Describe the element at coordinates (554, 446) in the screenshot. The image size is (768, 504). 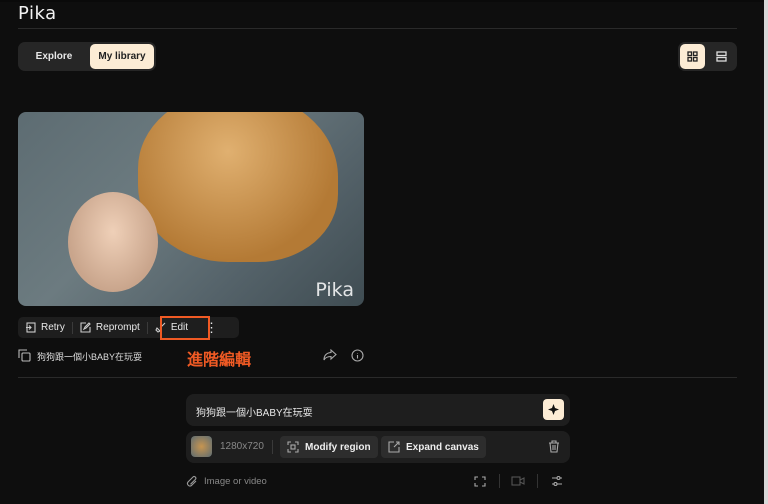
I see `trash-icon` at that location.